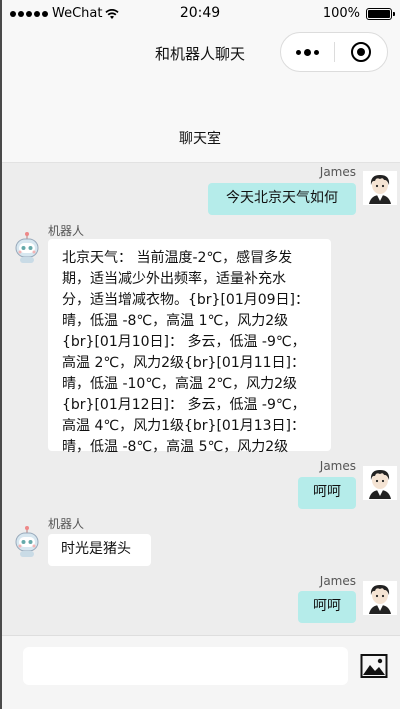 The height and width of the screenshot is (709, 400). I want to click on nav-bar: 和机器人聊天, so click(200, 54).